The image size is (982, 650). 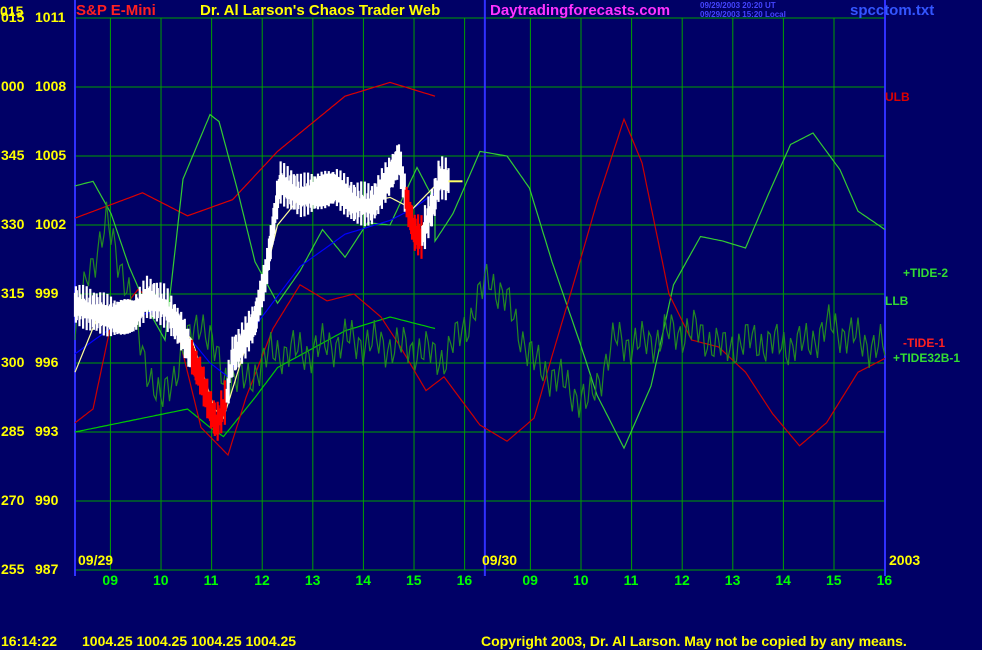 What do you see at coordinates (897, 97) in the screenshot?
I see `legend-ulb: ULB` at bounding box center [897, 97].